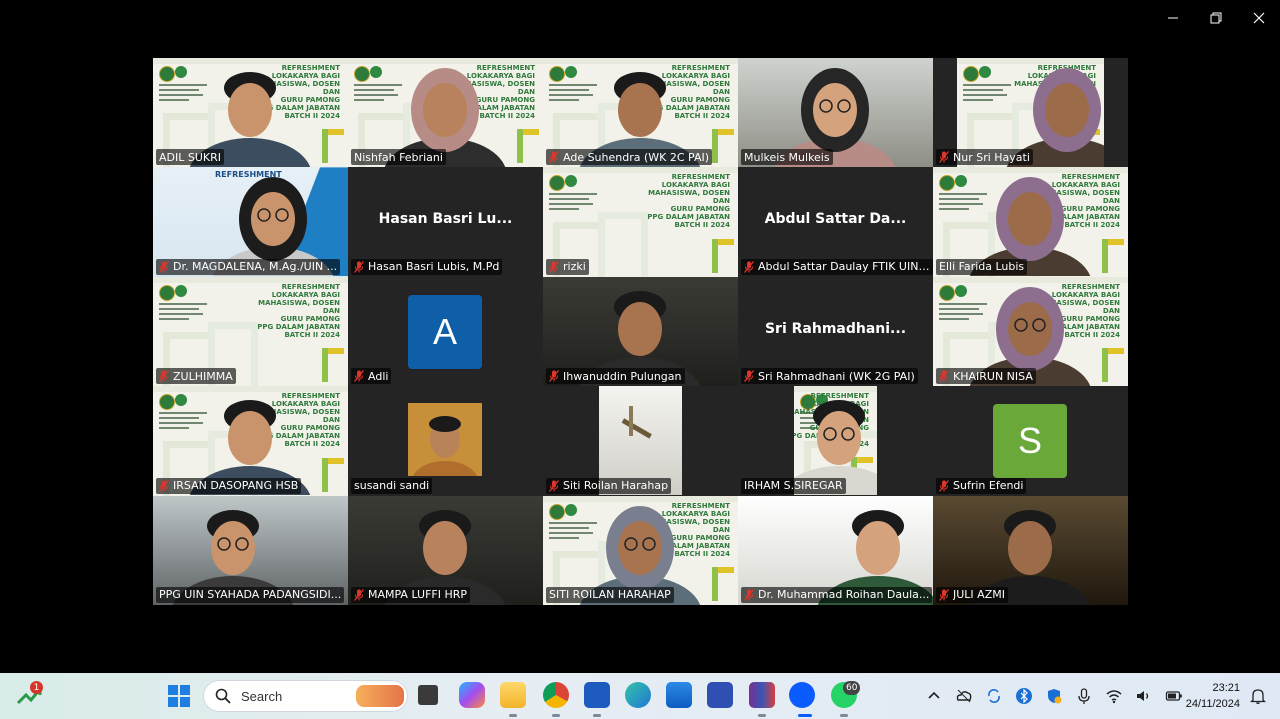 The width and height of the screenshot is (1280, 719). I want to click on participant-tile: Ihwanuddin Pulungan, so click(640, 331).